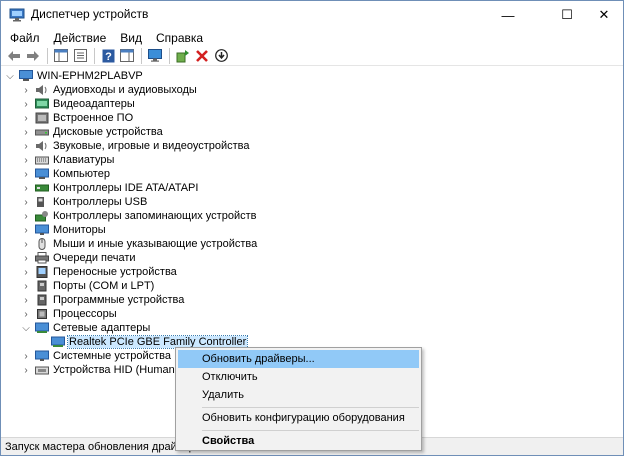 This screenshot has height=456, width=624. I want to click on menu-item-scan-hardware: Обновить конфигурацию оборудования, so click(298, 418).